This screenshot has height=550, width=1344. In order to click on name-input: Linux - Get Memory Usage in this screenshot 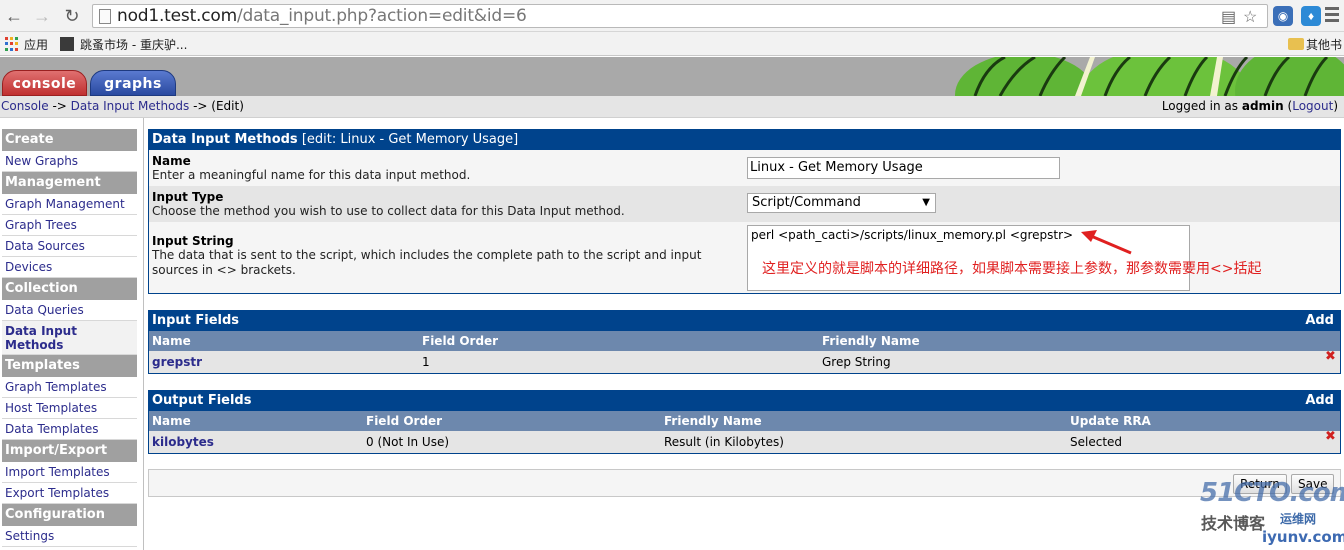, I will do `click(903, 168)`.